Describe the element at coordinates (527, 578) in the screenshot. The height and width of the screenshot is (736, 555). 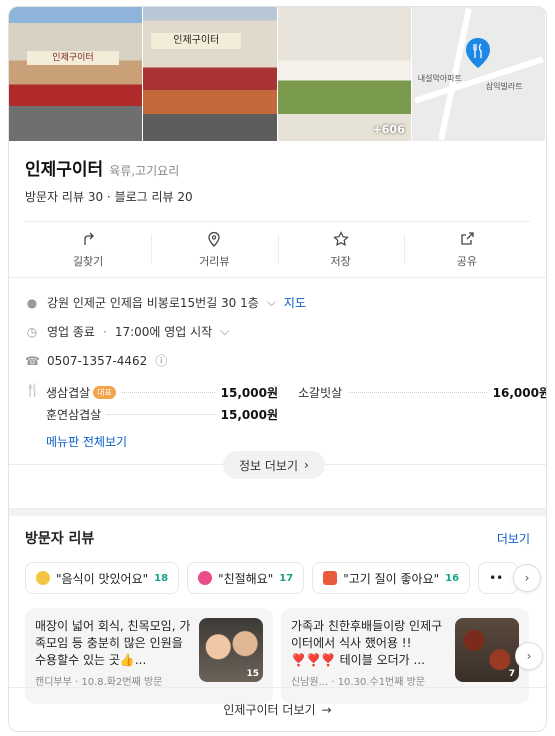
I see `chips-next-button: ›` at that location.